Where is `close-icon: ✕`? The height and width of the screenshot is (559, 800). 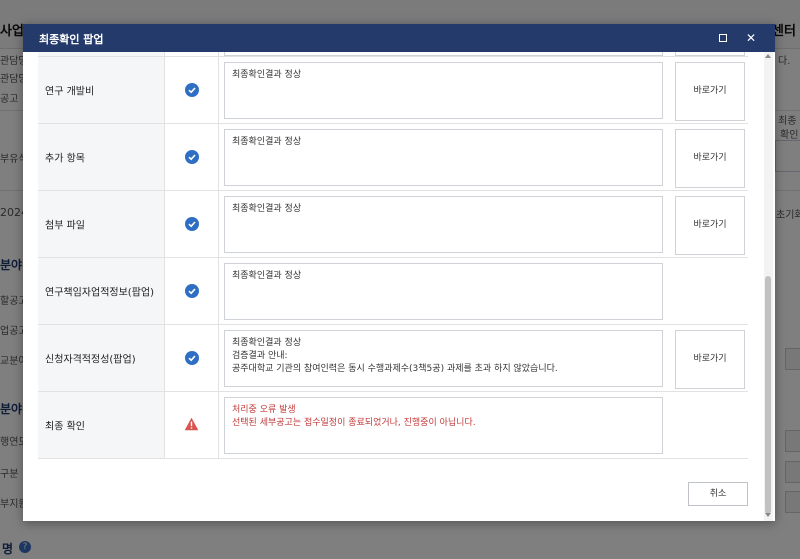
close-icon: ✕ is located at coordinates (751, 38).